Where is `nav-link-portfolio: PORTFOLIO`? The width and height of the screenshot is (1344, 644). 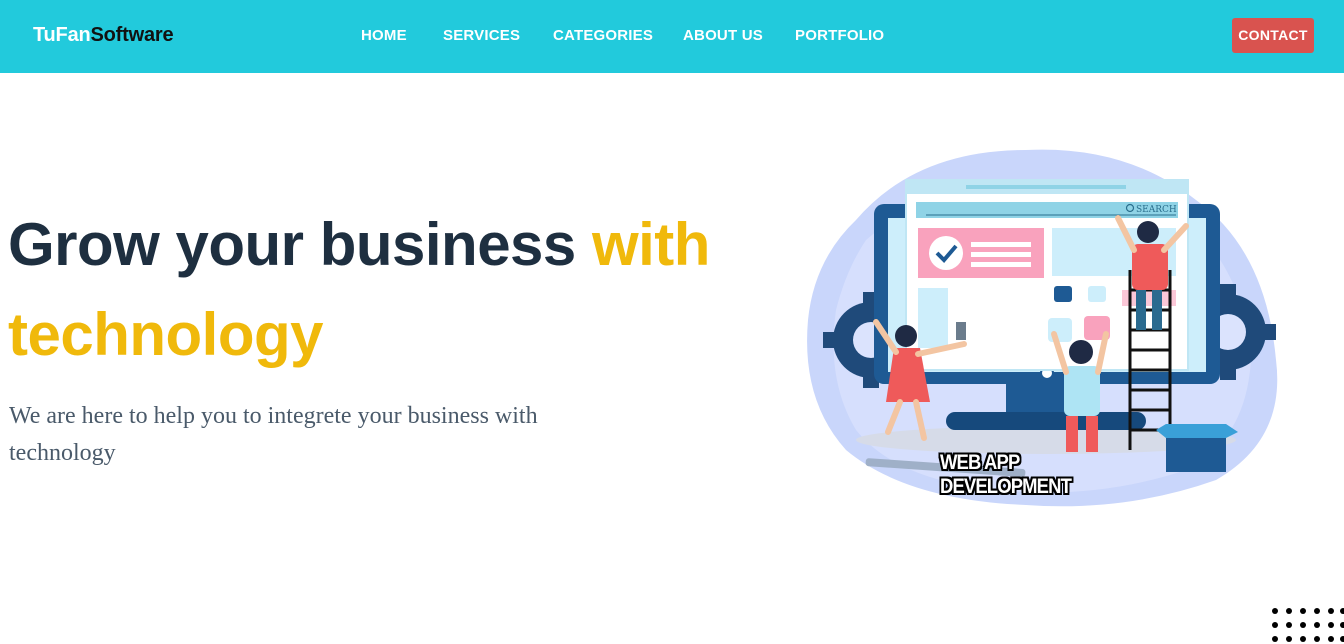 nav-link-portfolio: PORTFOLIO is located at coordinates (839, 35).